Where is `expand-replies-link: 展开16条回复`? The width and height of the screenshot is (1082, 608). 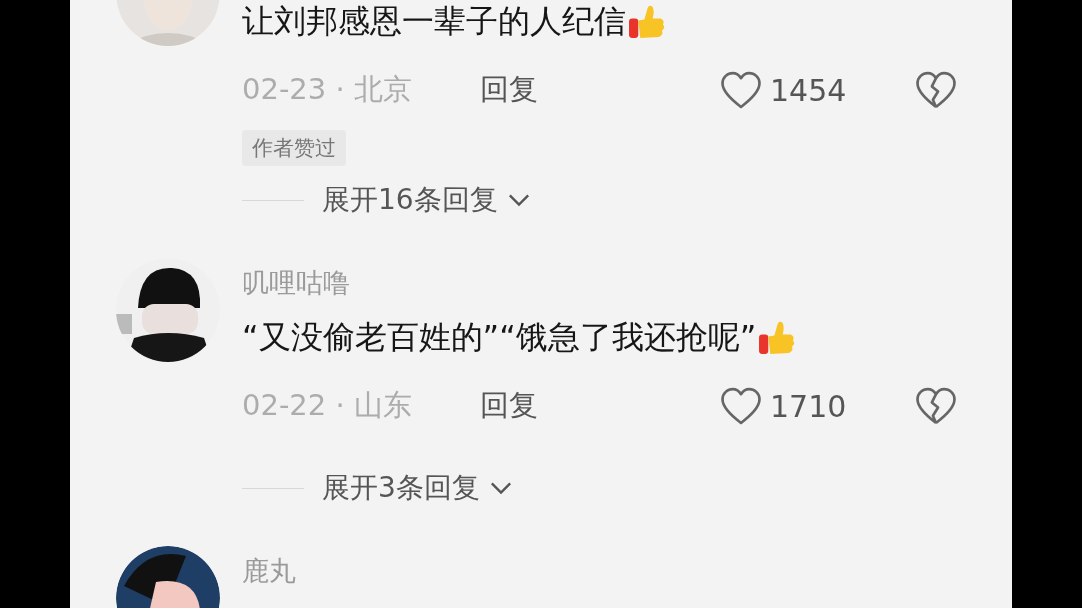
expand-replies-link: 展开16条回复 is located at coordinates (410, 200).